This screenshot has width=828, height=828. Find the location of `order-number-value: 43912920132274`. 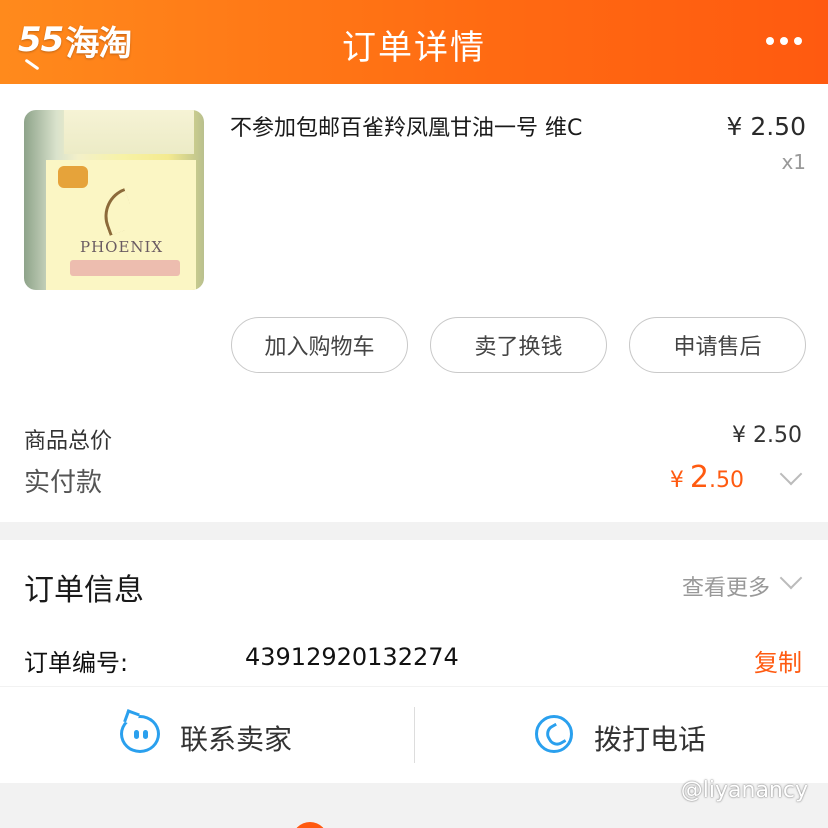

order-number-value: 43912920132274 is located at coordinates (352, 657).